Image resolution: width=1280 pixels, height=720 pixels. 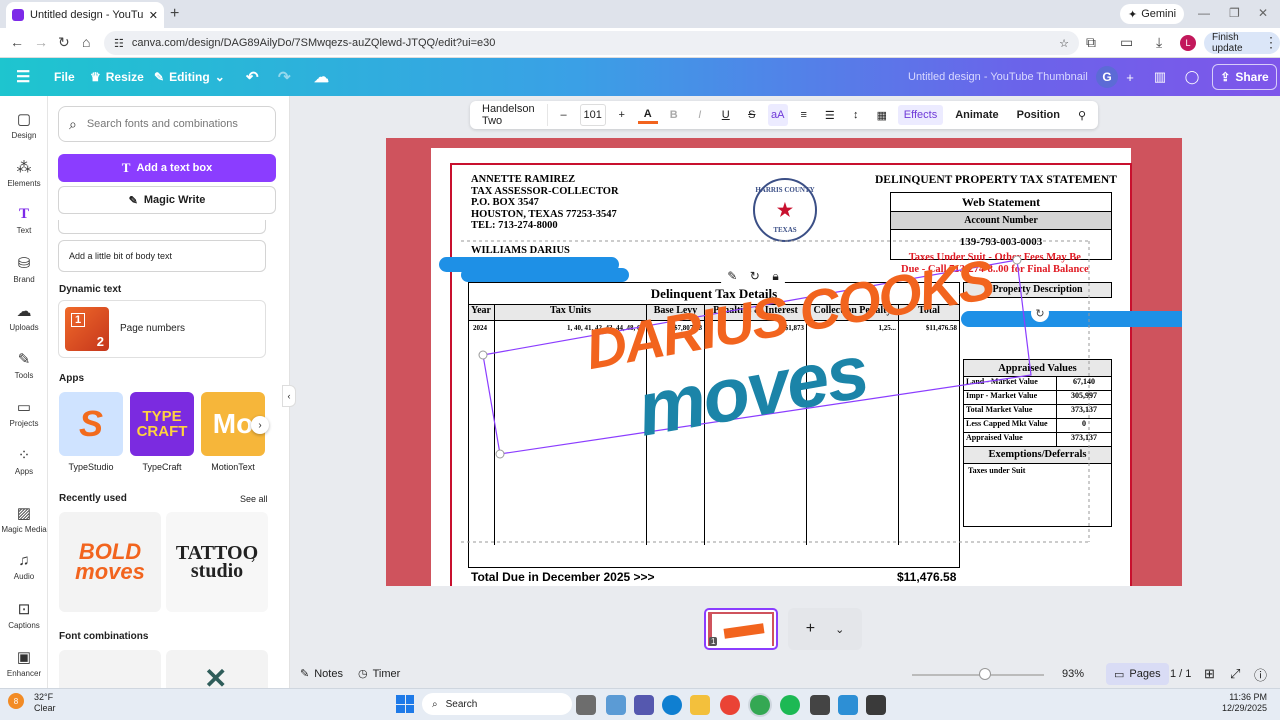 What do you see at coordinates (24, 413) in the screenshot?
I see `rail-item-projects: ▭ Projects` at bounding box center [24, 413].